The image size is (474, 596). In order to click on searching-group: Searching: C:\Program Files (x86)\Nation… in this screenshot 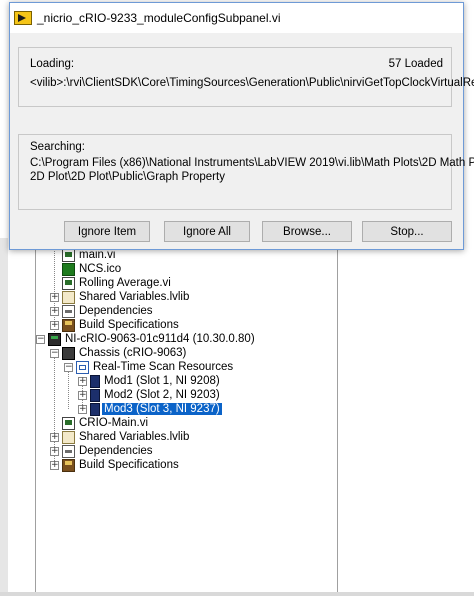, I will do `click(246, 172)`.